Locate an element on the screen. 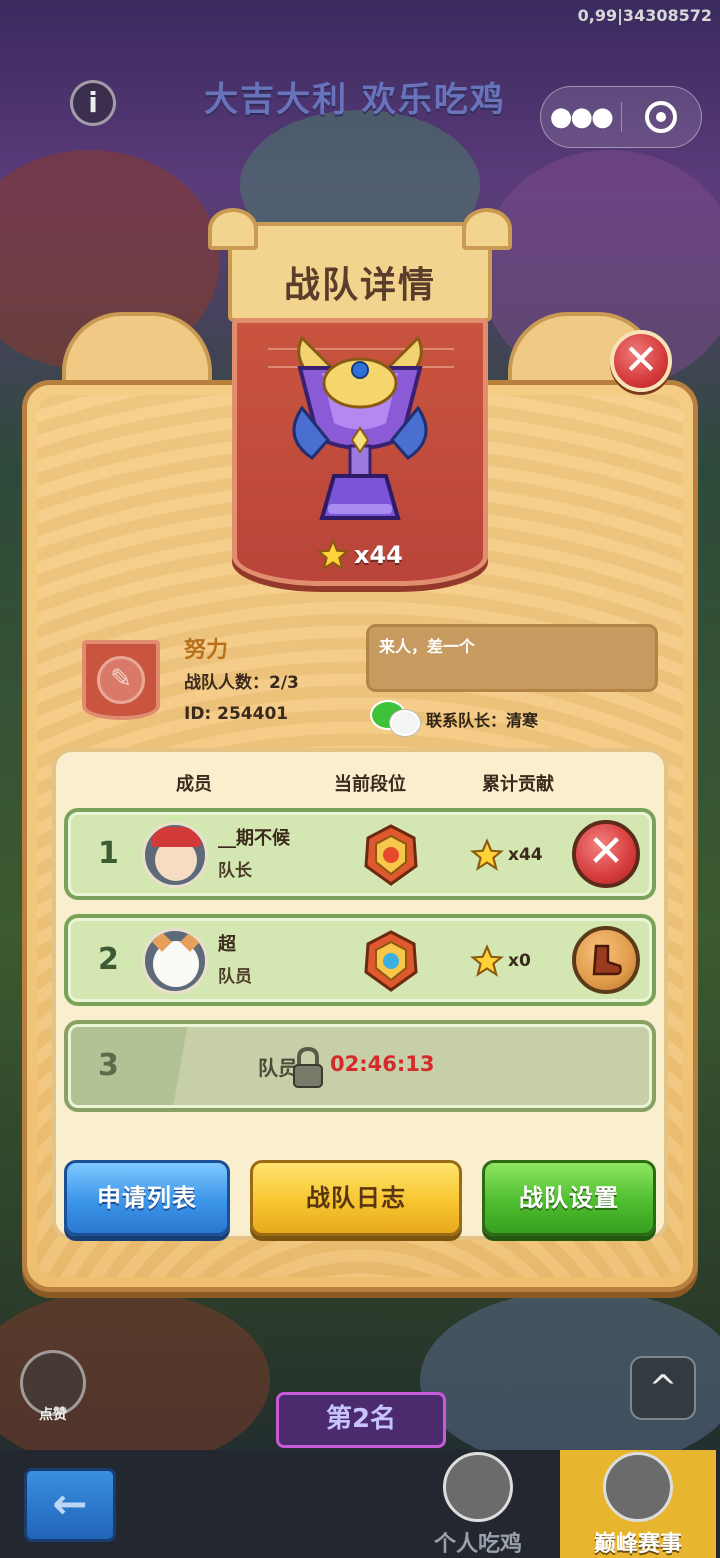 This screenshot has height=1558, width=720. member-role: 队长 is located at coordinates (235, 871).